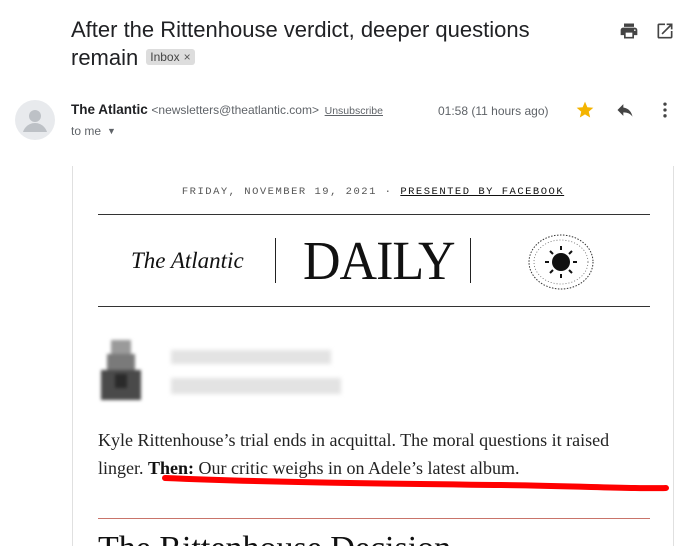 This screenshot has height=546, width=687. What do you see at coordinates (379, 262) in the screenshot?
I see `daily-title: DAILY` at bounding box center [379, 262].